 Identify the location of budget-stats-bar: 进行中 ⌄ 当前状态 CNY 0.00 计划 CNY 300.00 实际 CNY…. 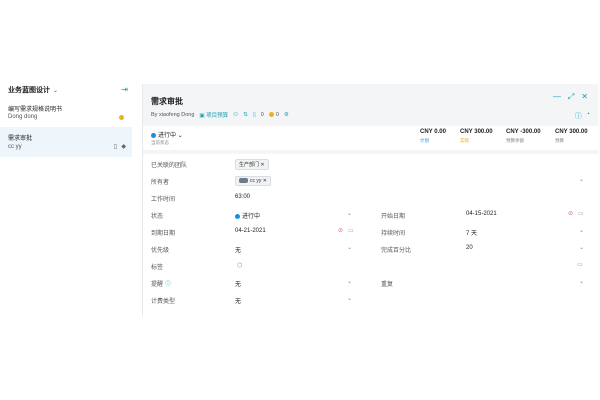
(371, 138).